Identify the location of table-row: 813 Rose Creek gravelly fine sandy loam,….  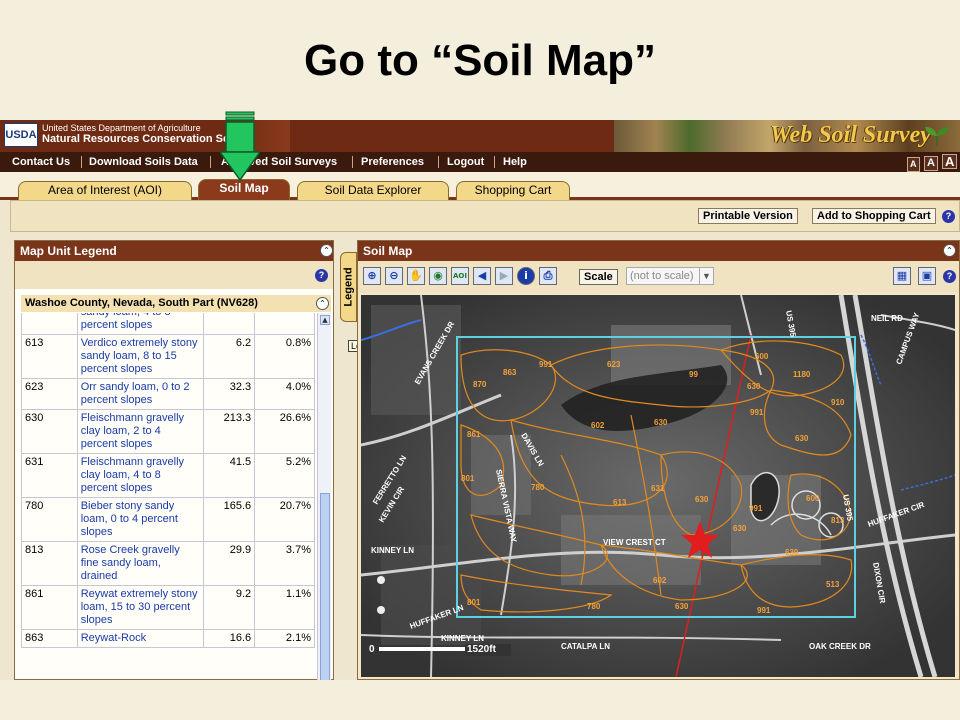
(168, 563).